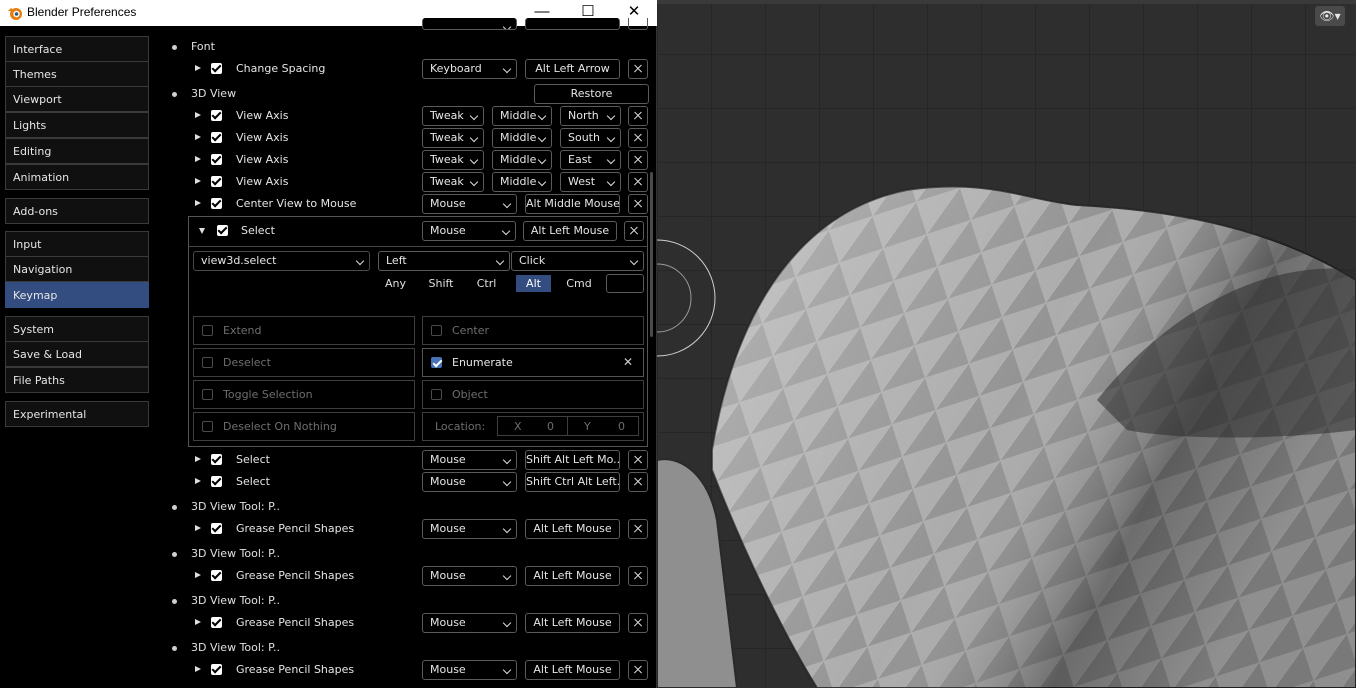 The image size is (1356, 688). I want to click on prop-deselect-on-nothing: Deselect On Nothing, so click(304, 426).